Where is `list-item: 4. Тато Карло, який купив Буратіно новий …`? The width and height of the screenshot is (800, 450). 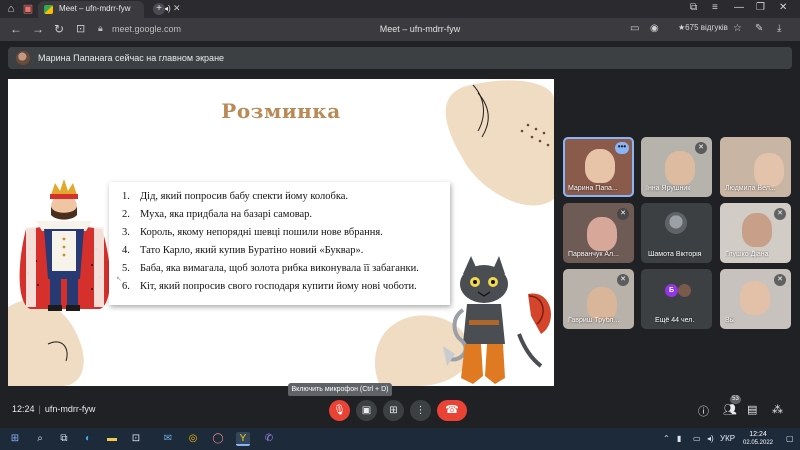 list-item: 4. Тато Карло, який купив Буратіно новий … is located at coordinates (243, 250).